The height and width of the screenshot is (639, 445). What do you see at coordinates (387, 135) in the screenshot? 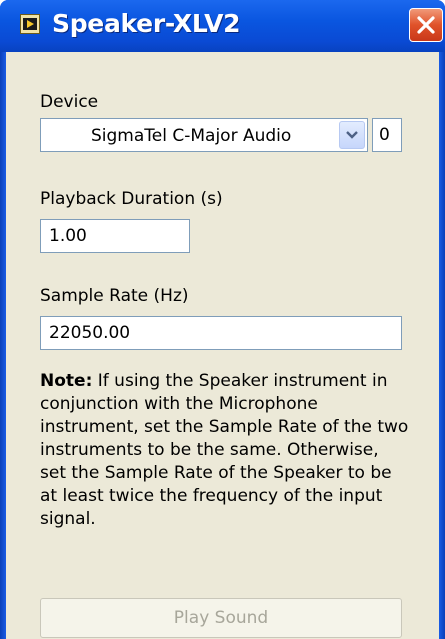
I see `device-index-field: 0` at bounding box center [387, 135].